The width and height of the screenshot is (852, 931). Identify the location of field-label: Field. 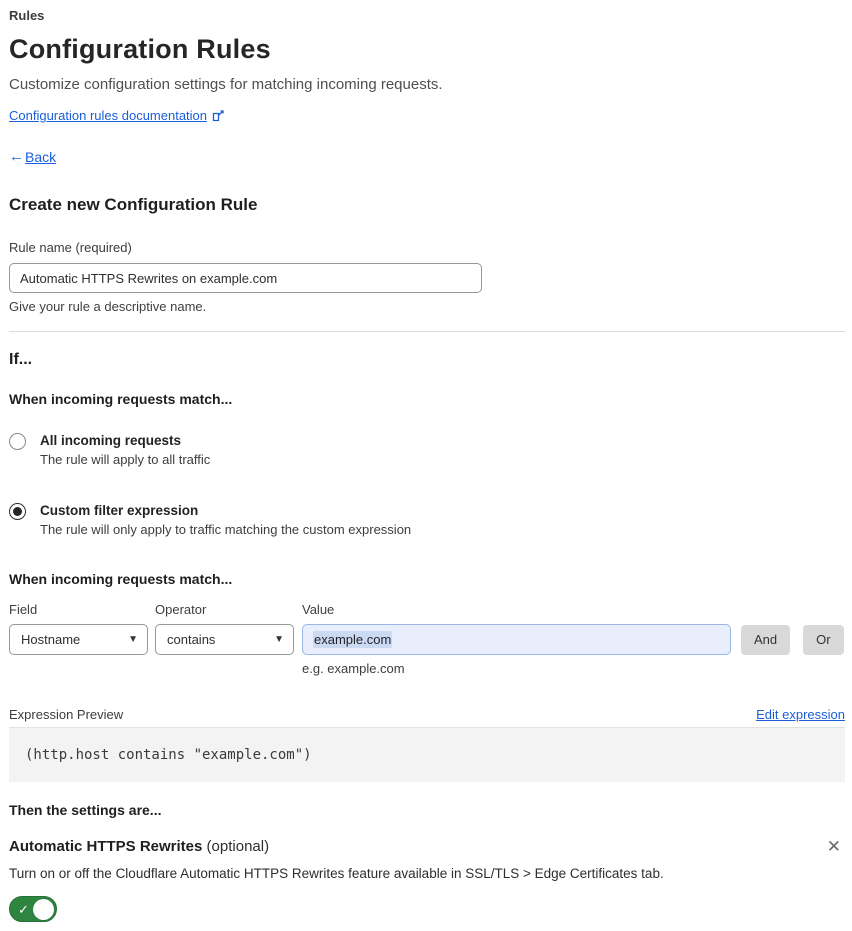
(23, 609).